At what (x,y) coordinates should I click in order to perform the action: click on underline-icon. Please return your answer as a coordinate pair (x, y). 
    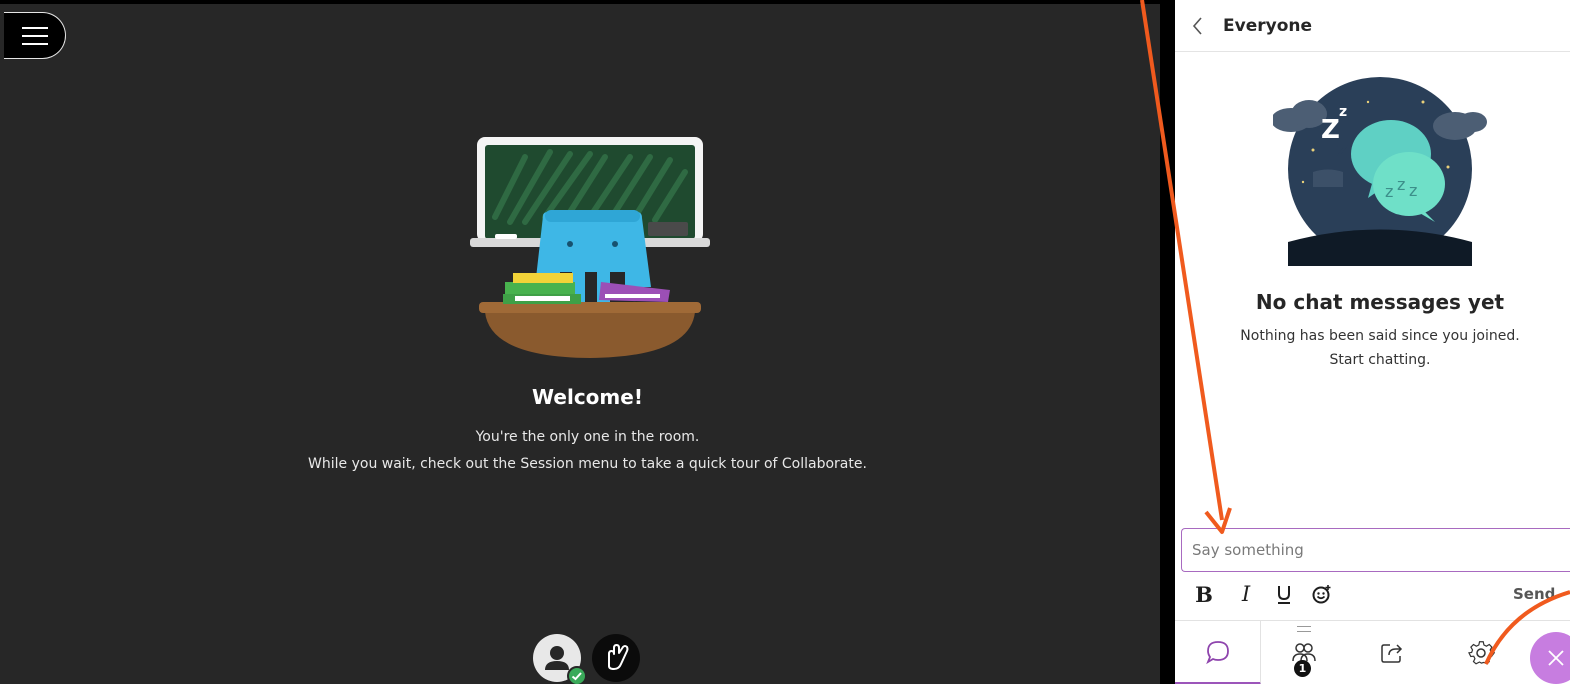
    Looking at the image, I should click on (1284, 594).